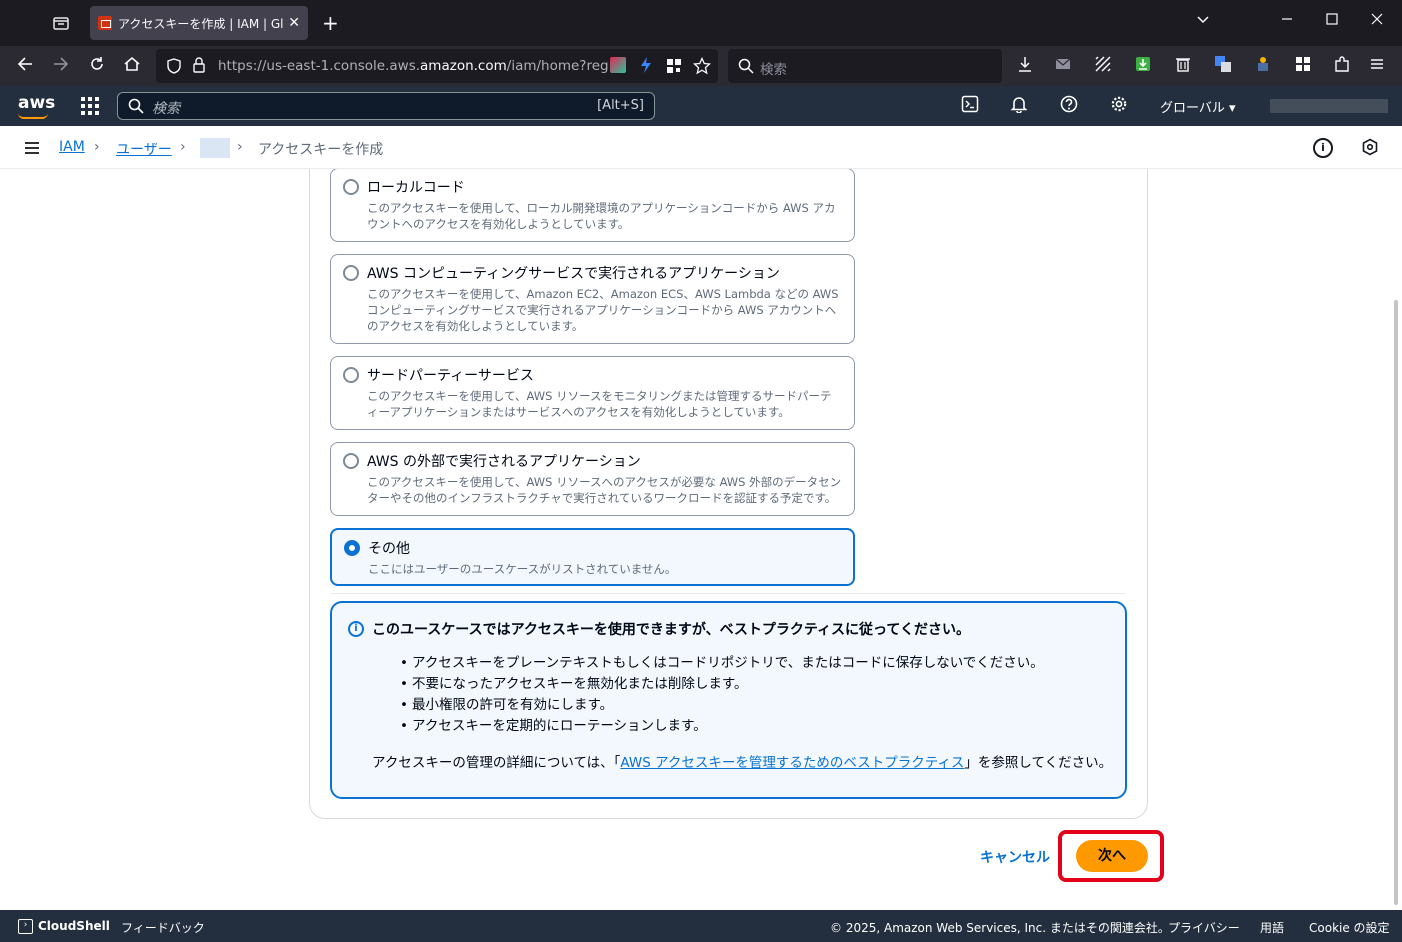 This screenshot has height=942, width=1402. Describe the element at coordinates (722, 705) in the screenshot. I see `alert-list-item: 最小権限の許可を有効にします。` at that location.